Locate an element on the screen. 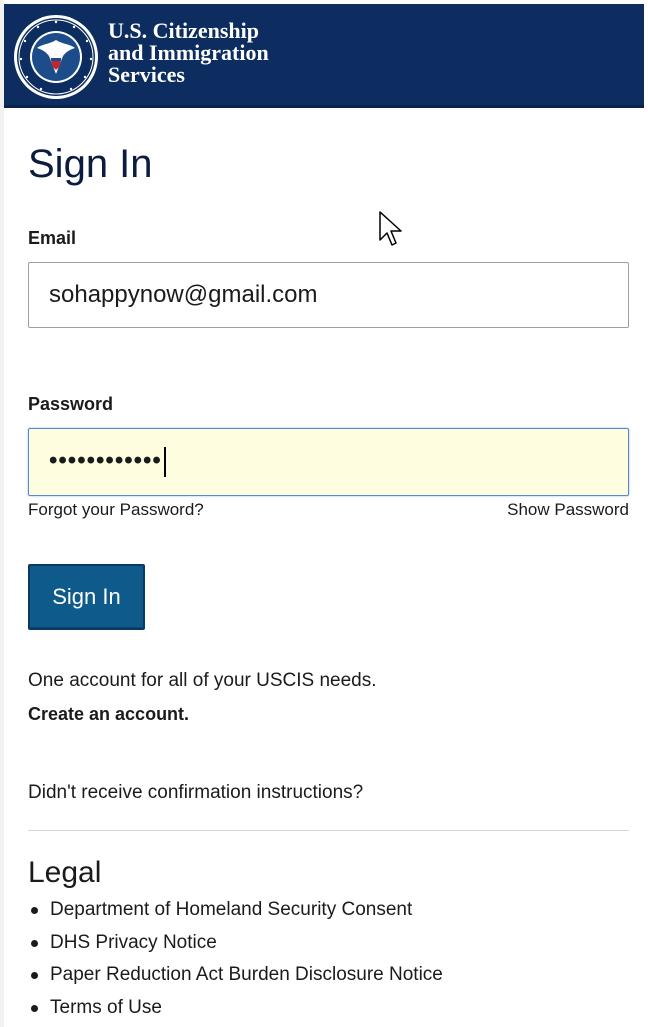 Image resolution: width=648 pixels, height=1027 pixels. text-caret is located at coordinates (164, 461).